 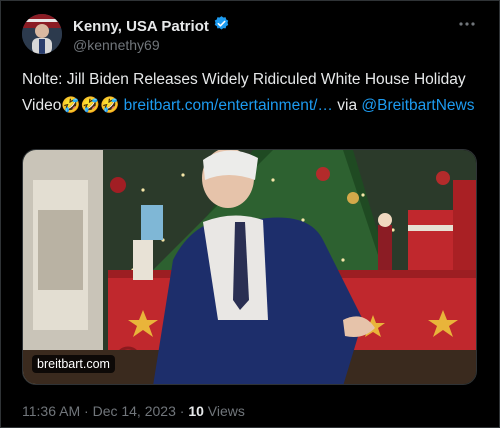 What do you see at coordinates (51, 411) in the screenshot?
I see `tweet-time: 11:36 AM` at bounding box center [51, 411].